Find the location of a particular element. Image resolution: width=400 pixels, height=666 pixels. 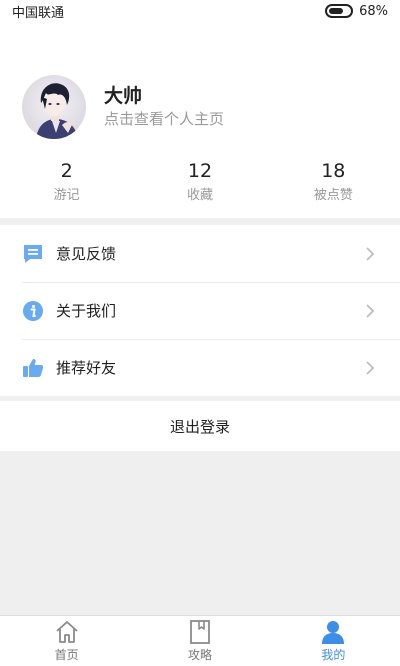

logout-button: 退出登录 is located at coordinates (200, 426).